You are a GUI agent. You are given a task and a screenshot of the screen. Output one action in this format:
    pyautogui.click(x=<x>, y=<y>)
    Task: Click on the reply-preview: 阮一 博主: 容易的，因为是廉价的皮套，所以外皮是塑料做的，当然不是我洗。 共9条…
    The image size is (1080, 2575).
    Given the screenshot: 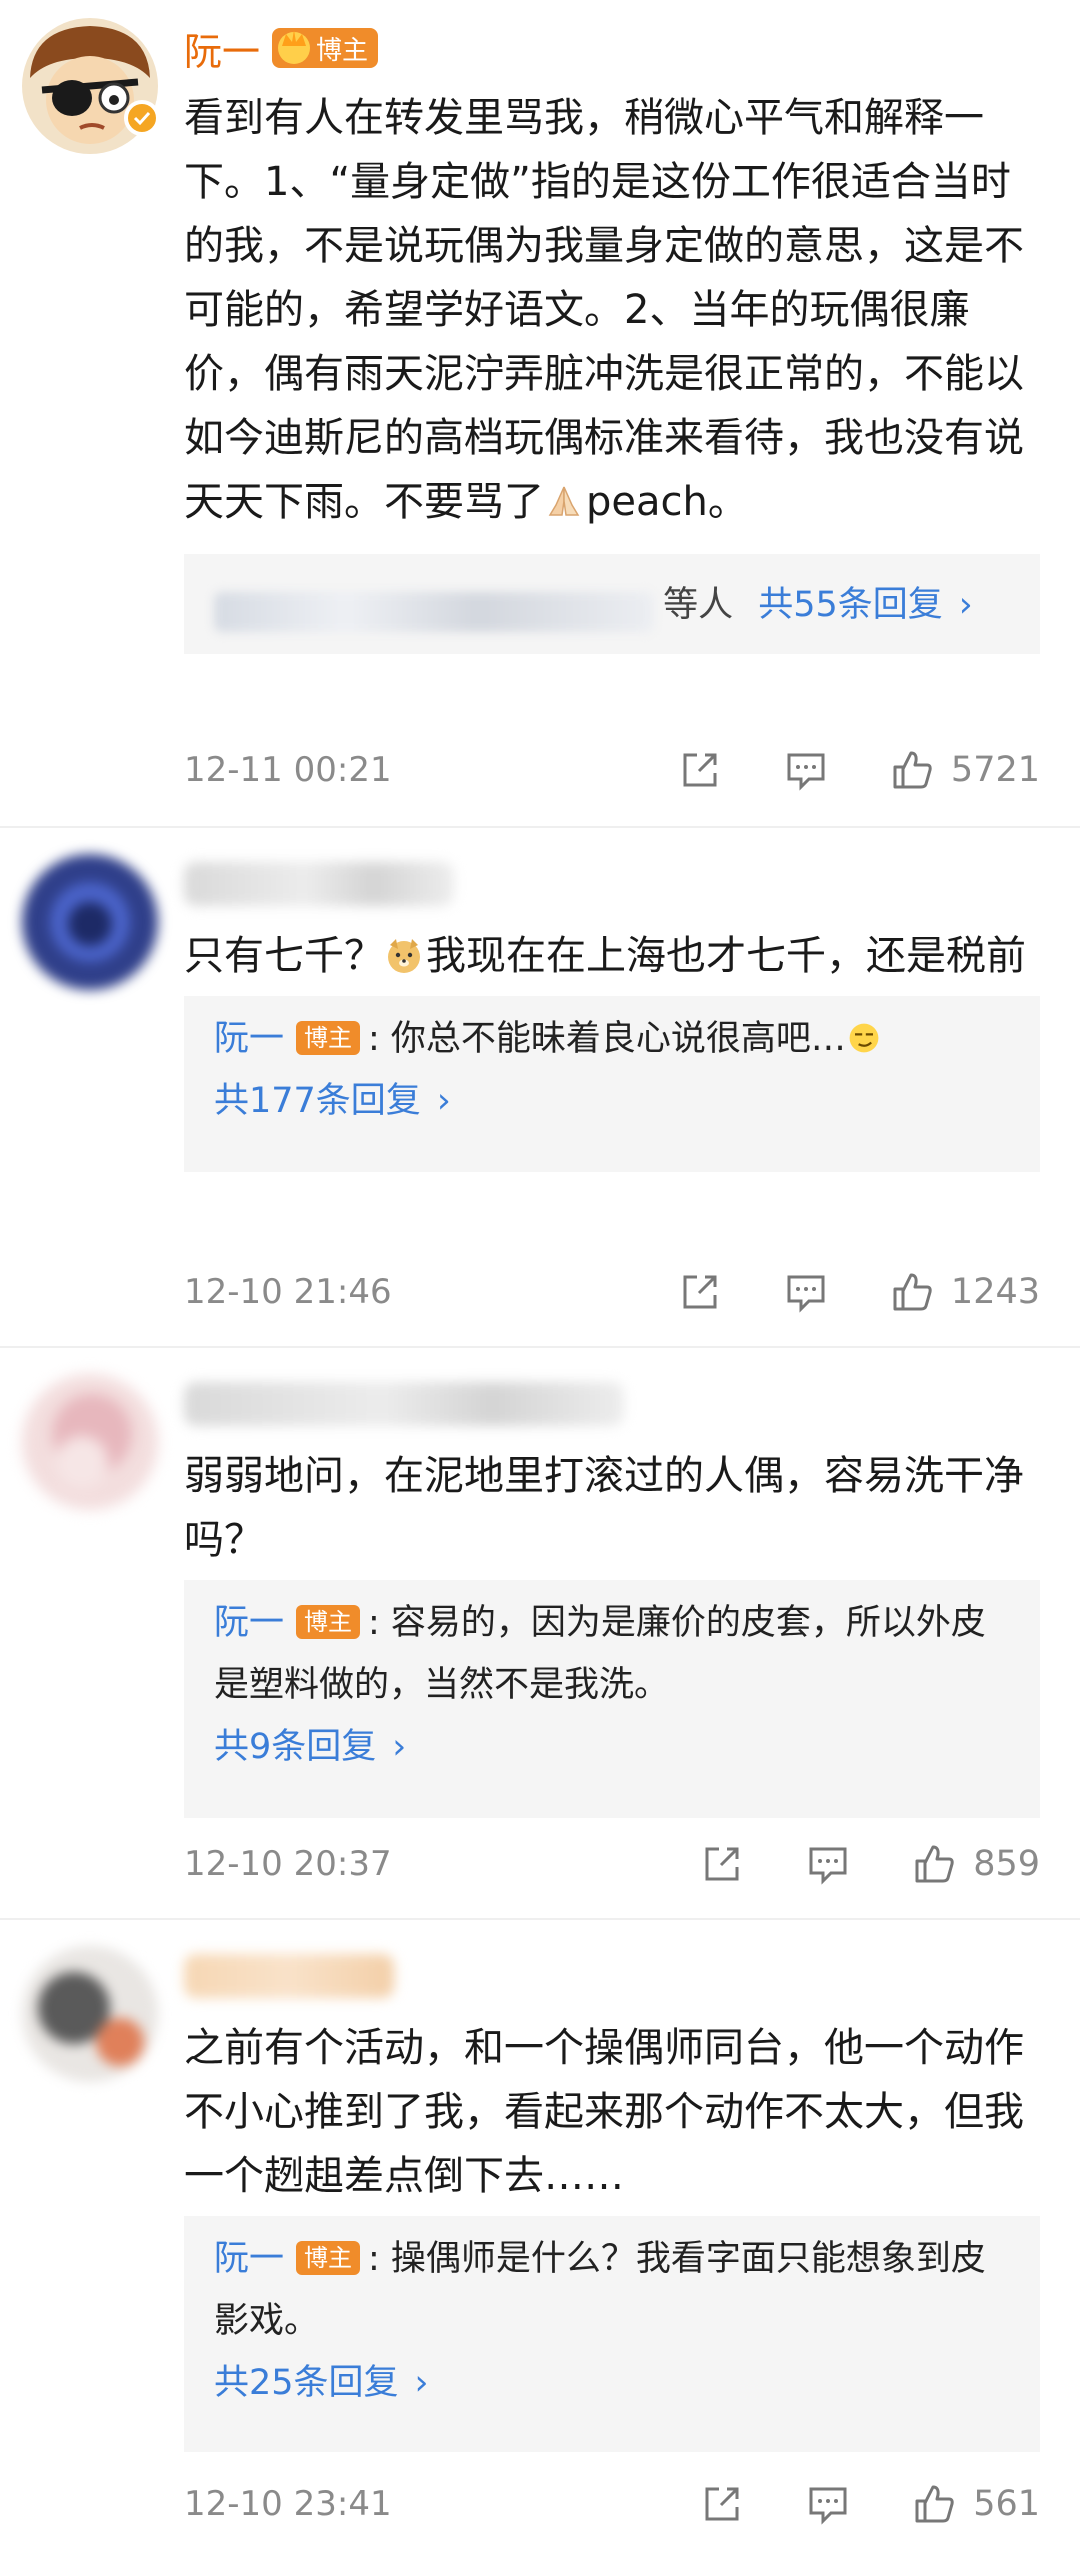 What is the action you would take?
    pyautogui.click(x=612, y=1699)
    